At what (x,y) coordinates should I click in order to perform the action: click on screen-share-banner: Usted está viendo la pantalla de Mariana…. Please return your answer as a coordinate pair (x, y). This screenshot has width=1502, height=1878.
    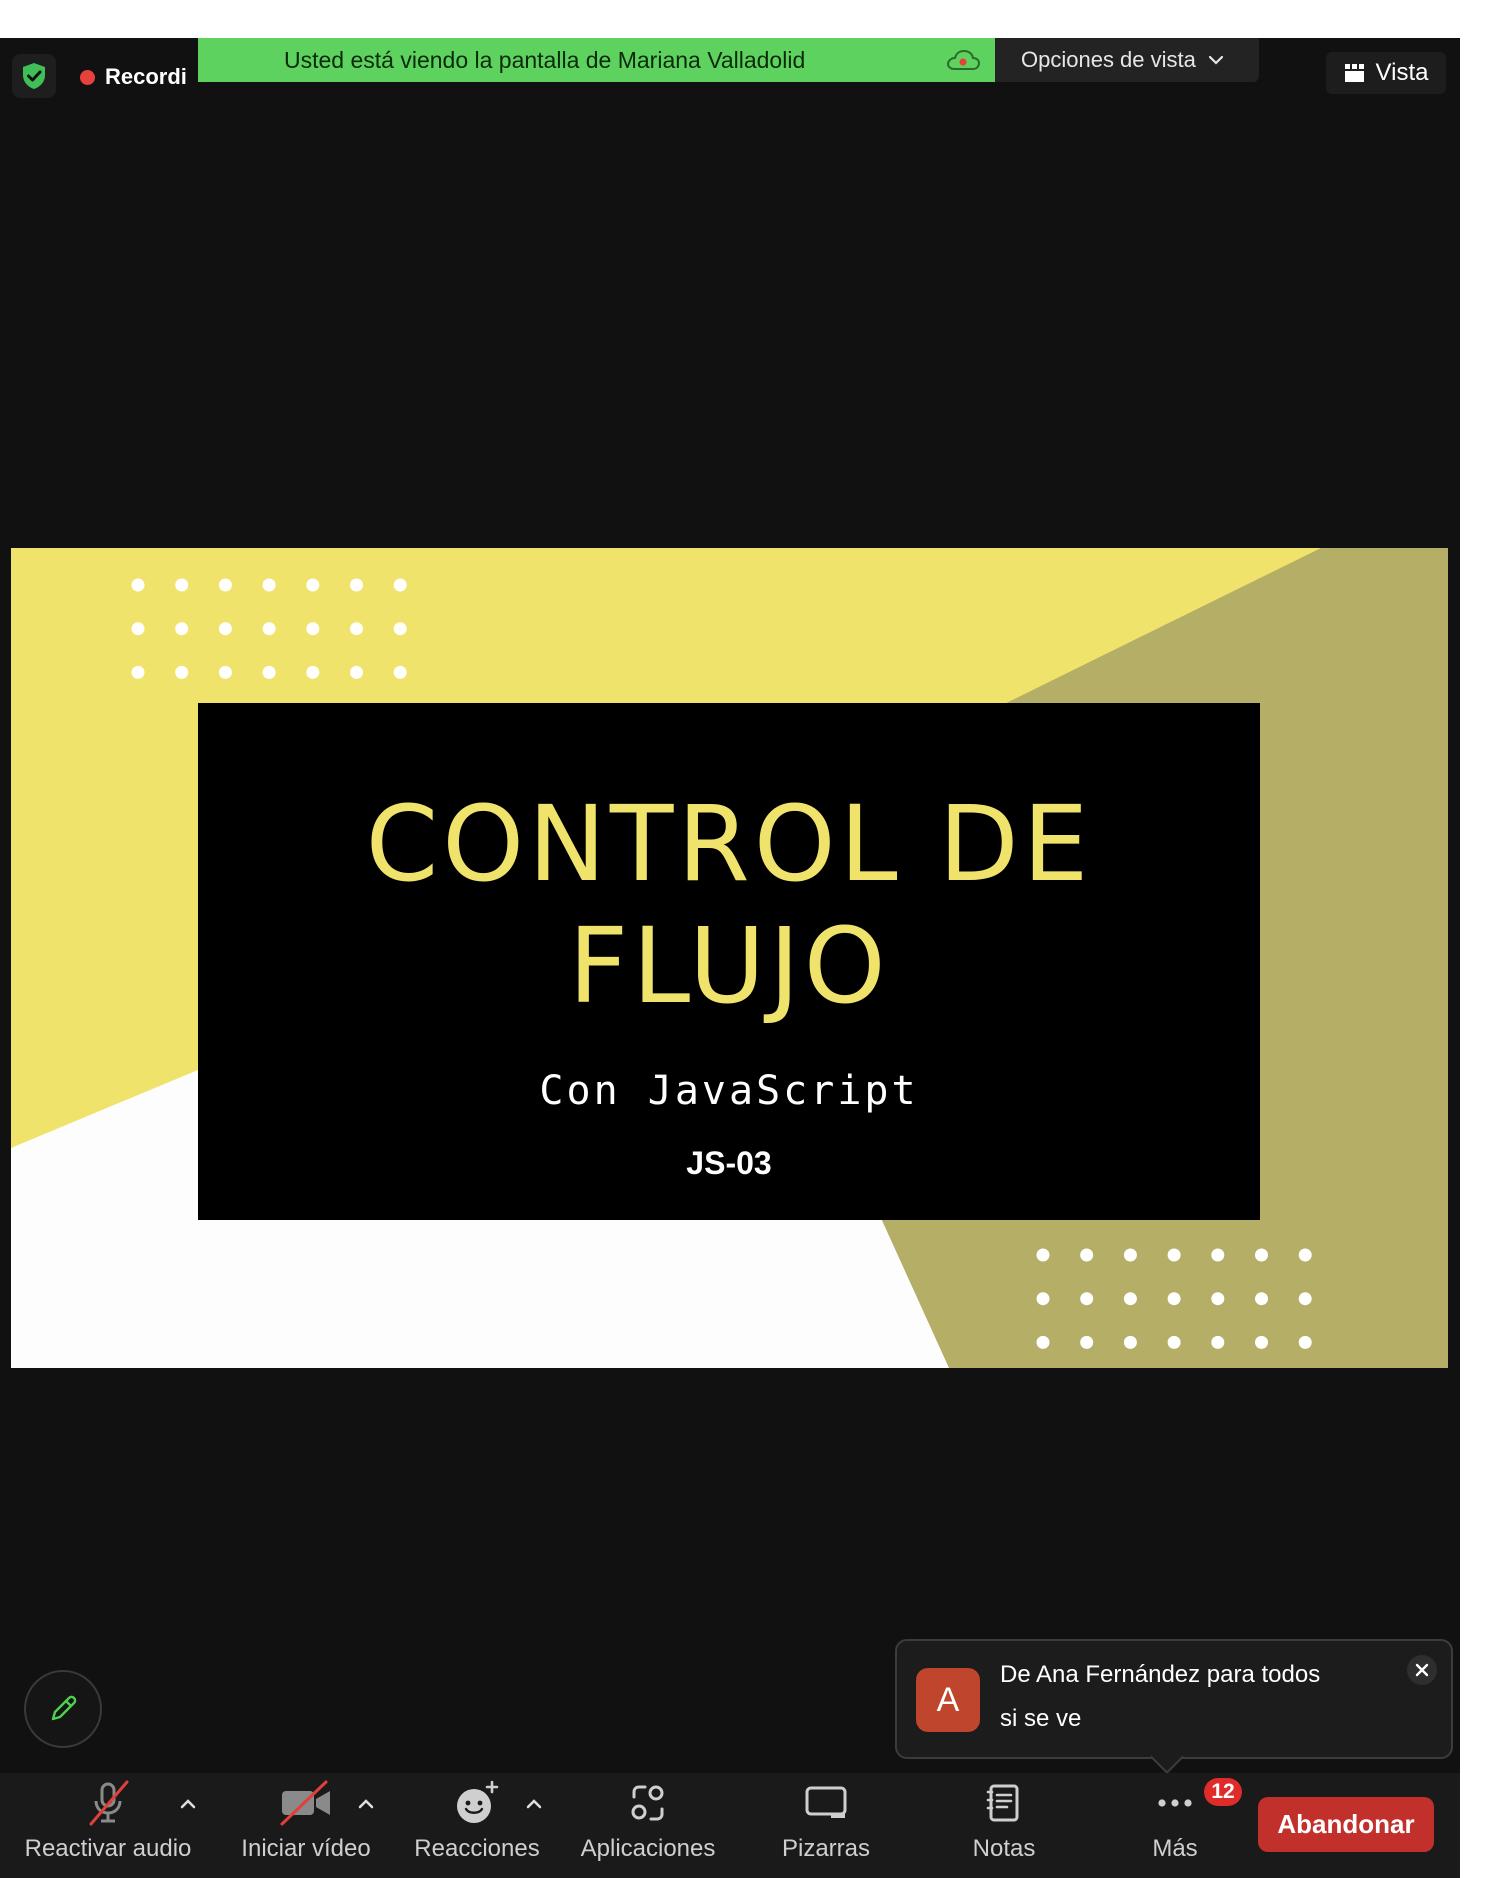
    Looking at the image, I should click on (596, 60).